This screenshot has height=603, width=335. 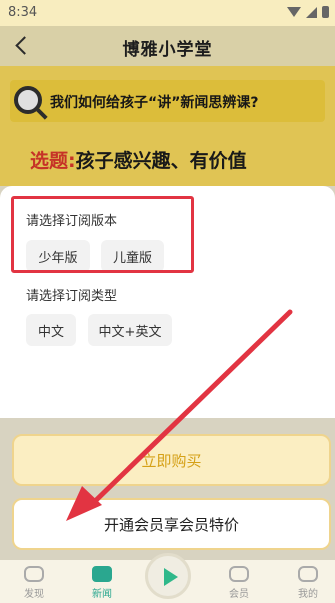 What do you see at coordinates (311, 12) in the screenshot?
I see `signal-icon` at bounding box center [311, 12].